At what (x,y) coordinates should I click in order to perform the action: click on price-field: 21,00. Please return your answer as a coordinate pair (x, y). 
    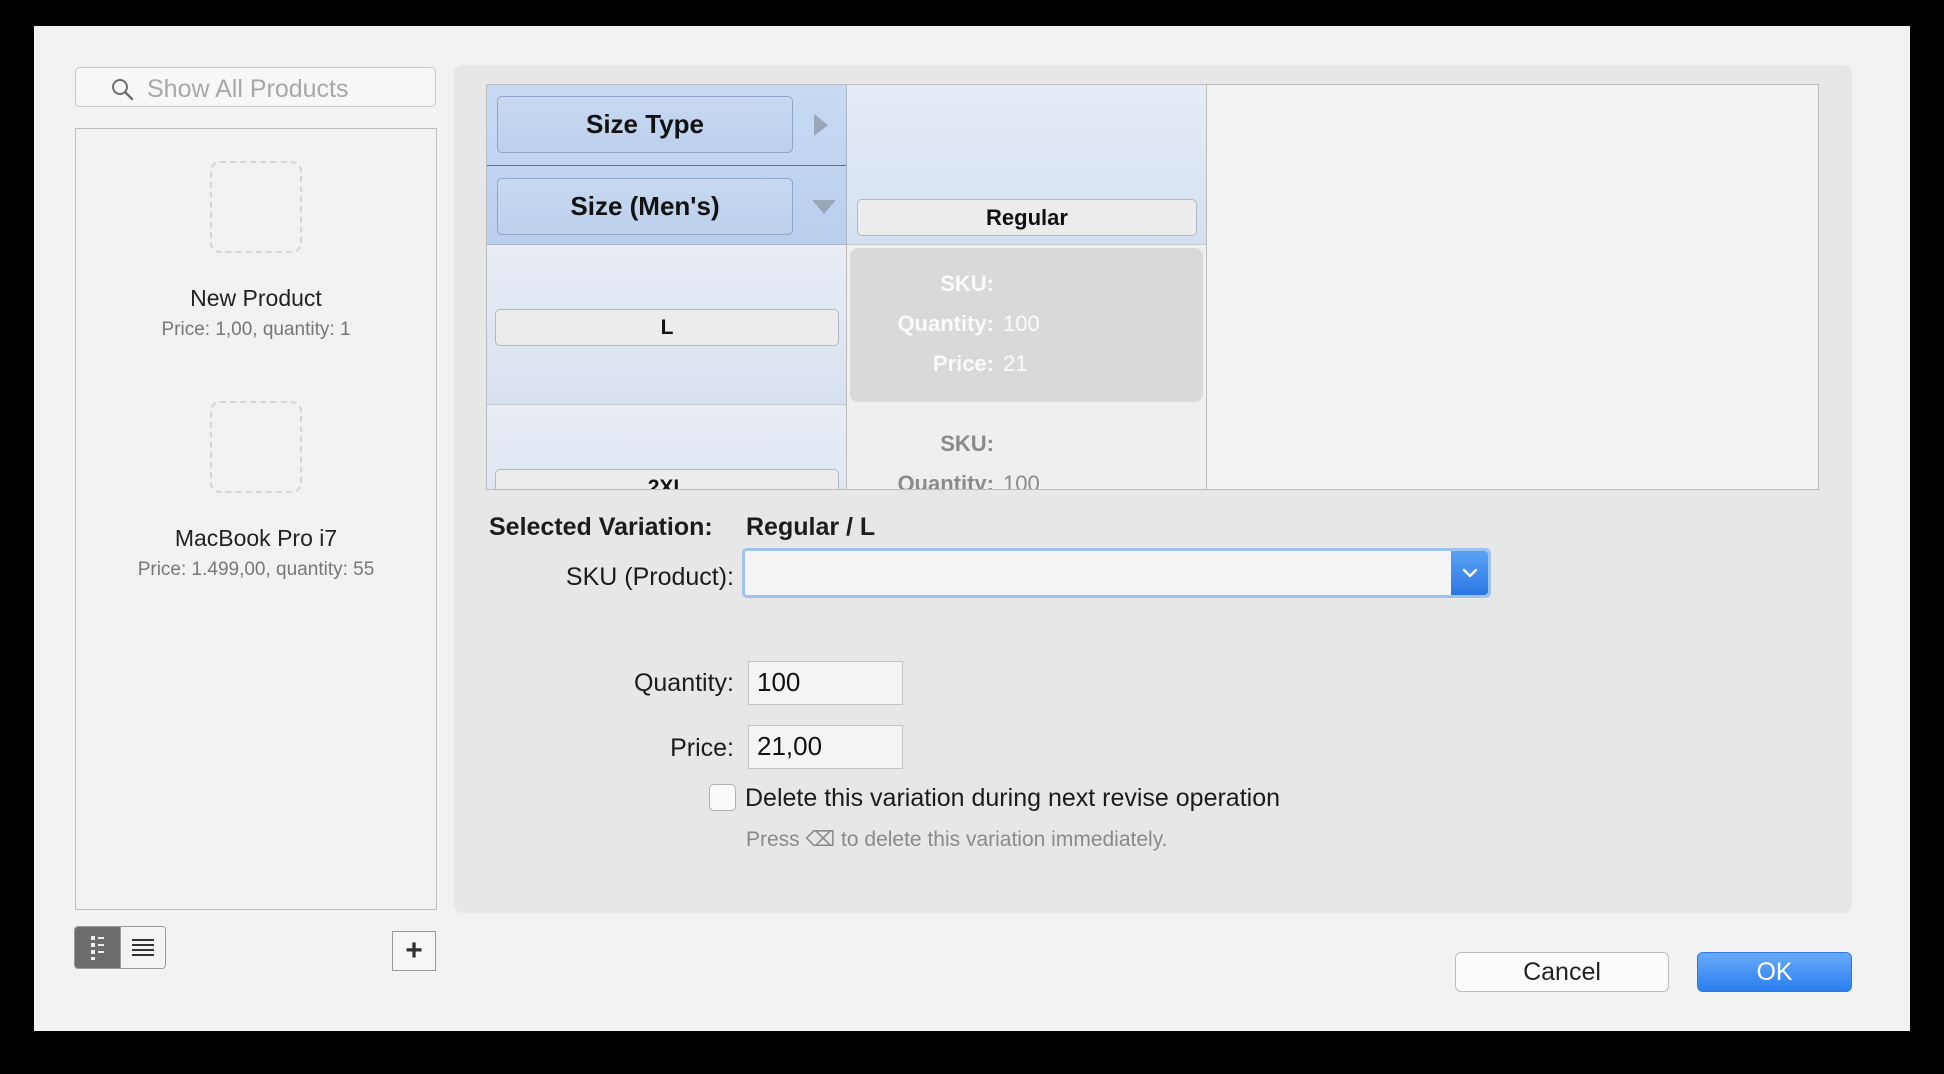
    Looking at the image, I should click on (825, 747).